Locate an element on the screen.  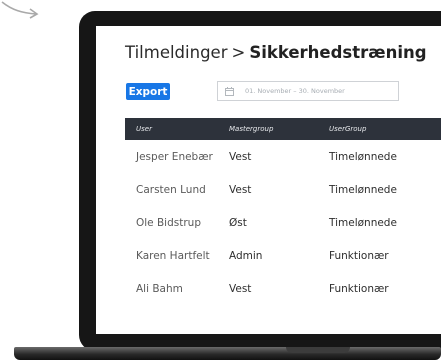
table-row: Jesper Enebær Vest Timelønnede is located at coordinates (283, 156).